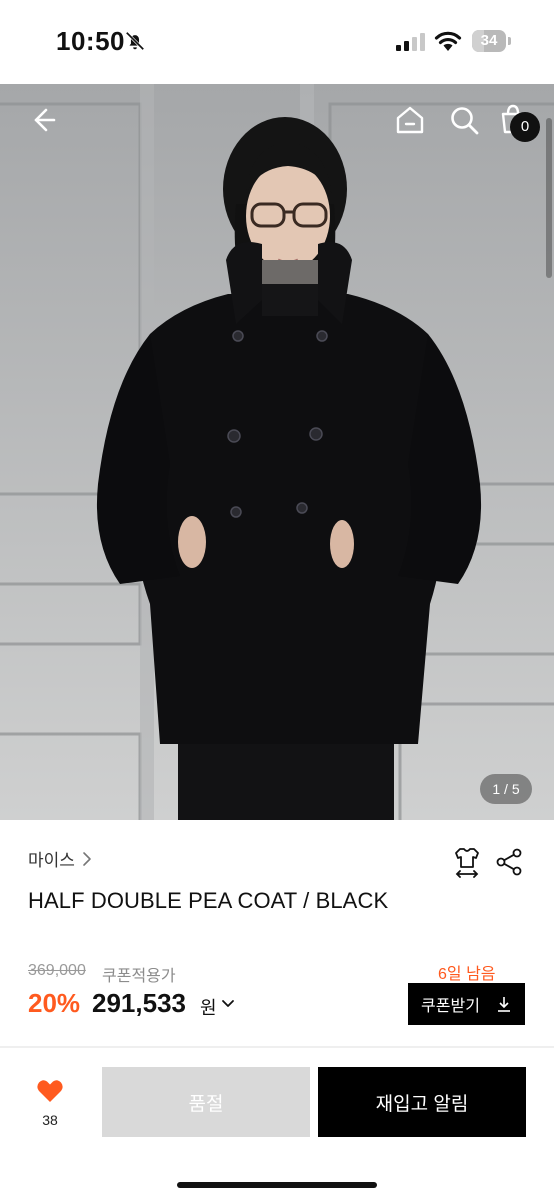  I want to click on discount-rate: 20%, so click(54, 1003).